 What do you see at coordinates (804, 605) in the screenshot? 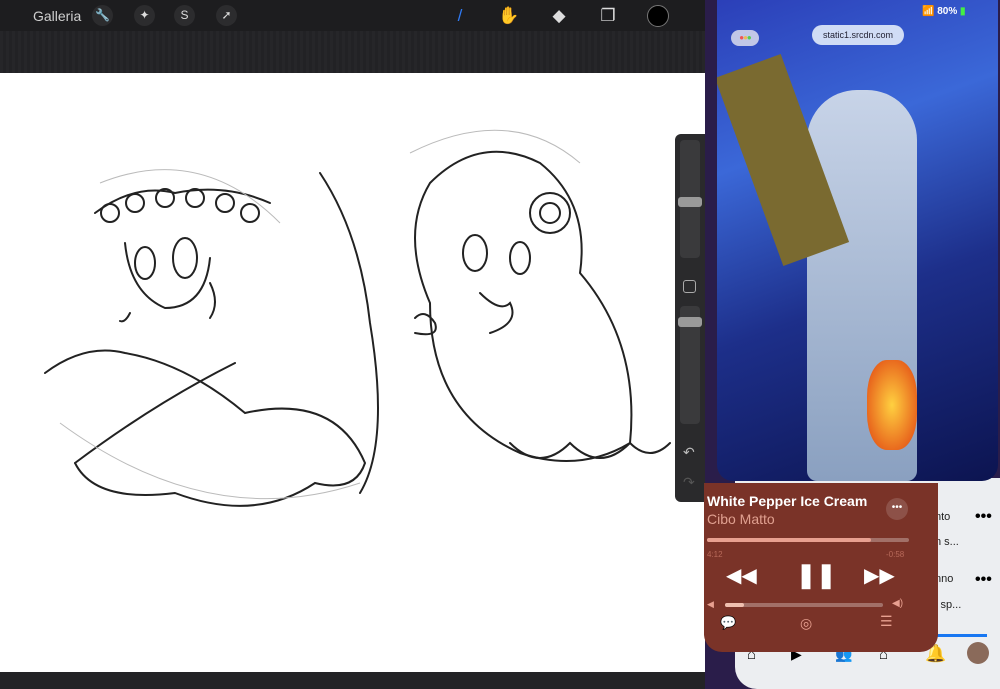
I see `volume-slider` at bounding box center [804, 605].